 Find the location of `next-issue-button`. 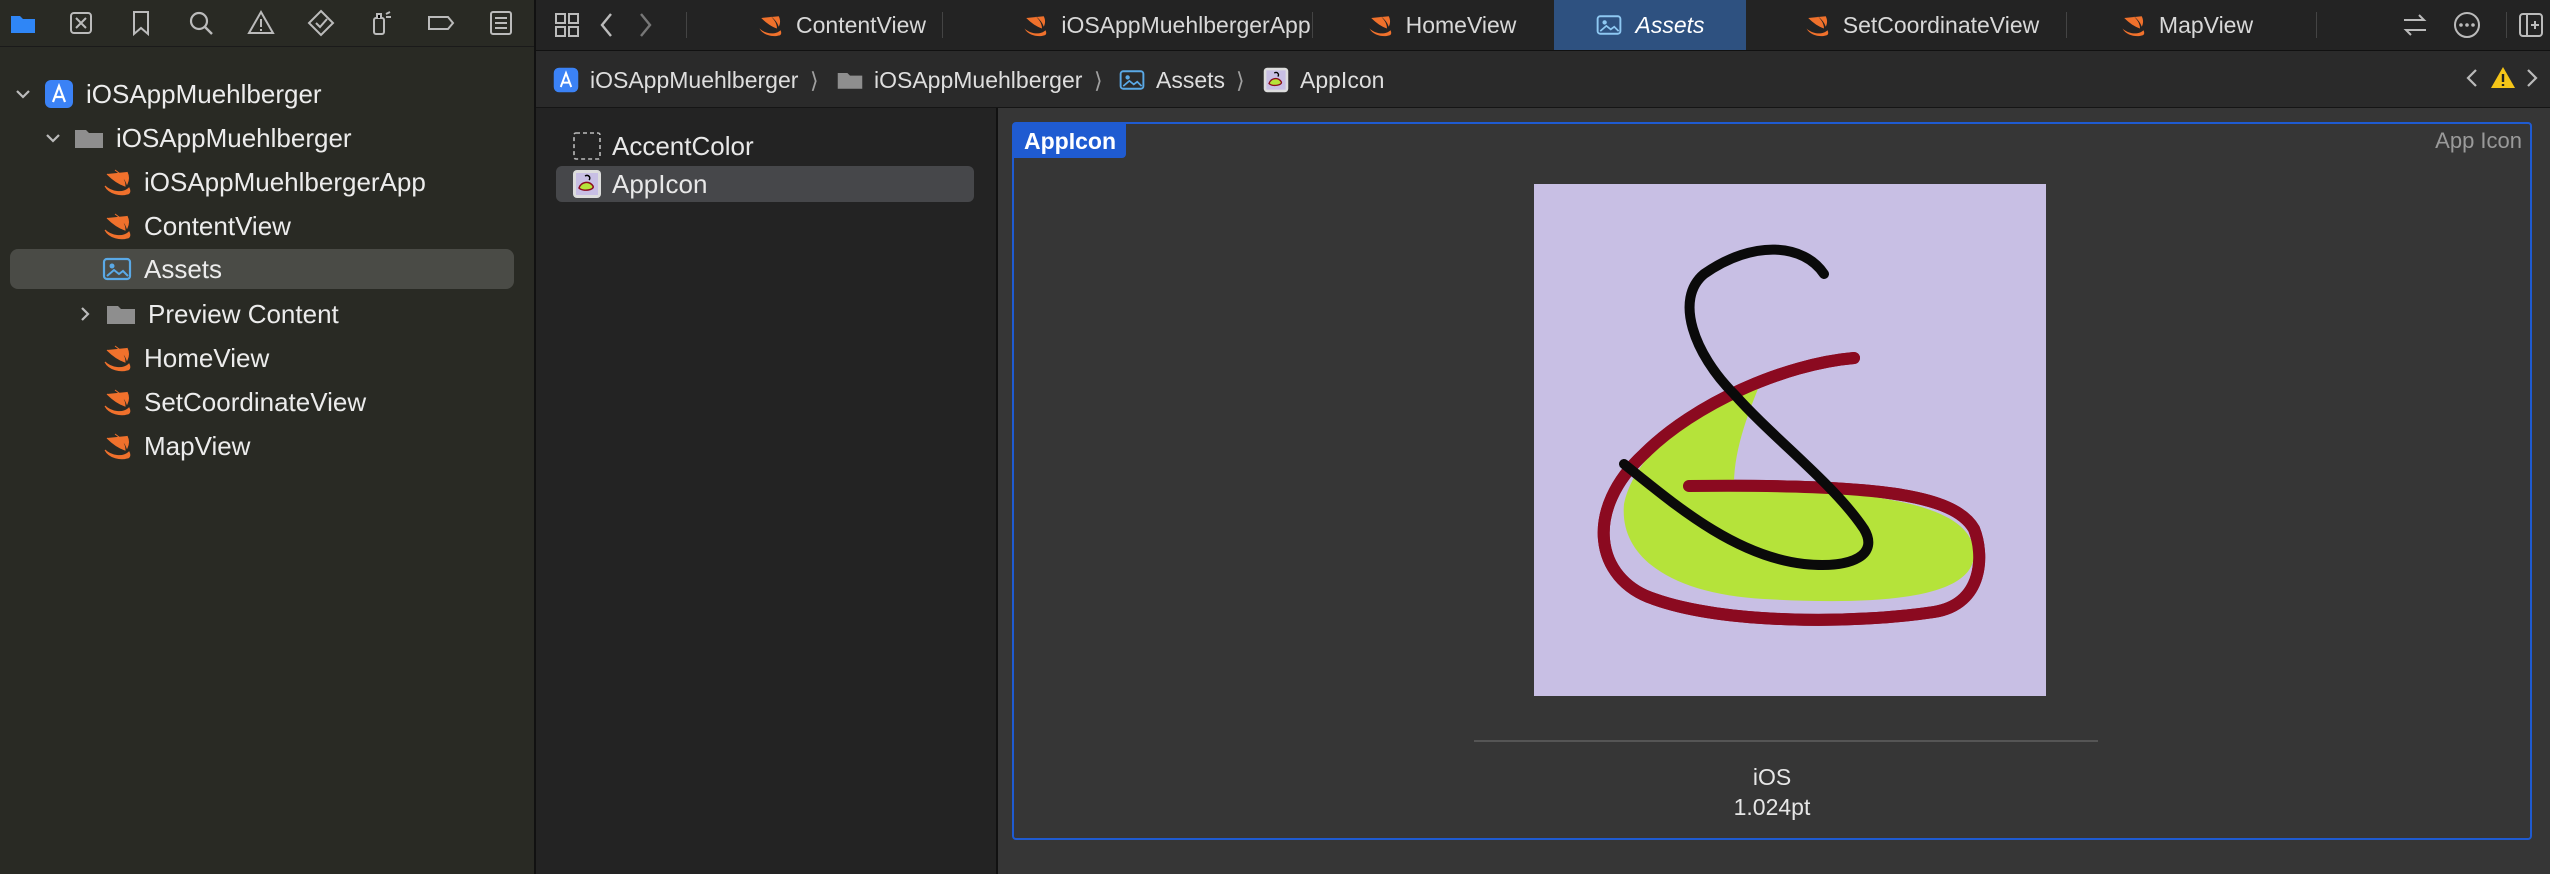

next-issue-button is located at coordinates (2531, 78).